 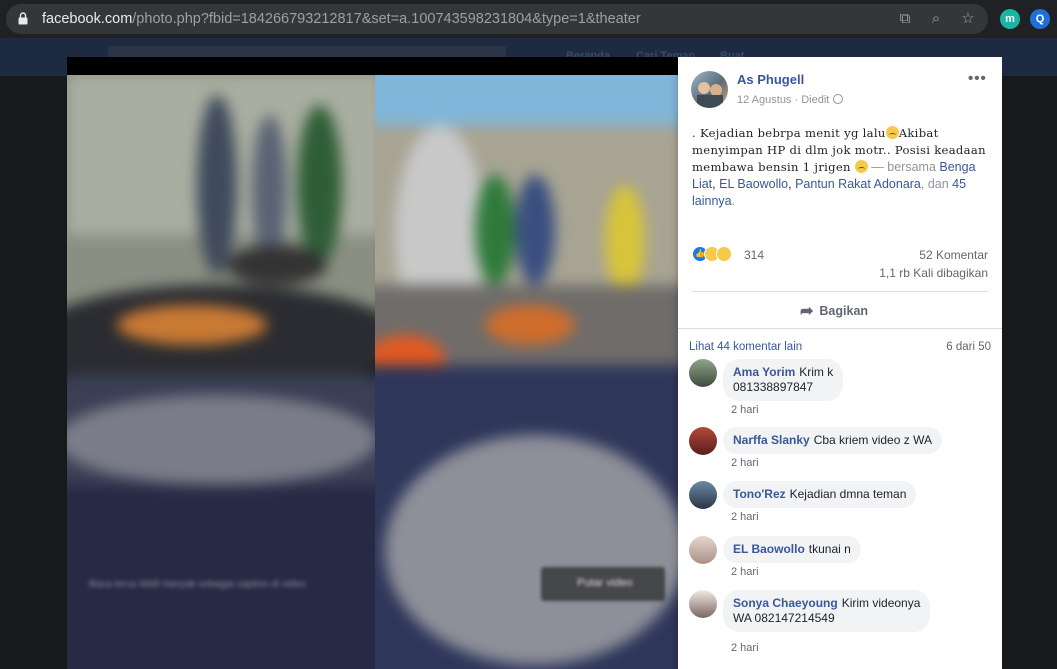 I want to click on zoom-icon: ⌕, so click(x=936, y=19).